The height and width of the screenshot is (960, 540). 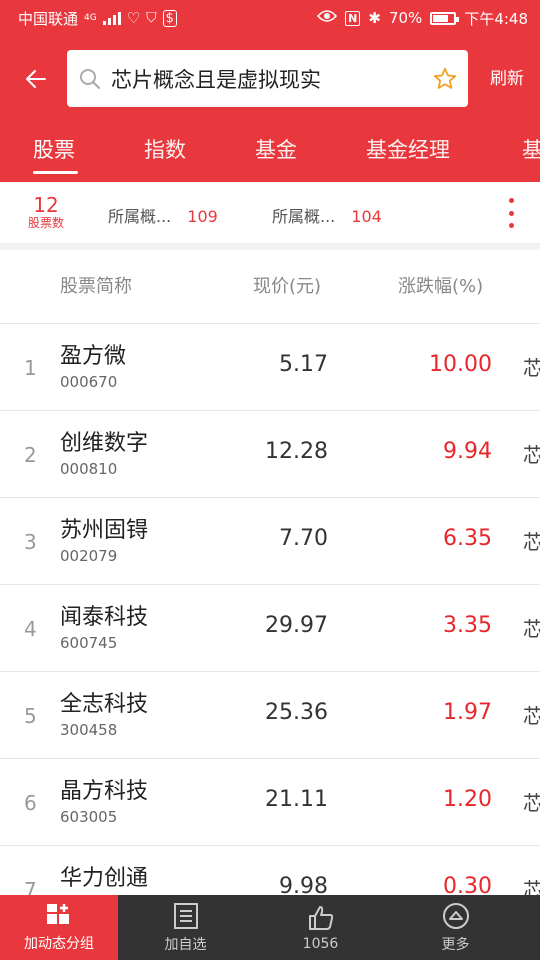 What do you see at coordinates (507, 76) in the screenshot?
I see `refresh-button: 刷新` at bounding box center [507, 76].